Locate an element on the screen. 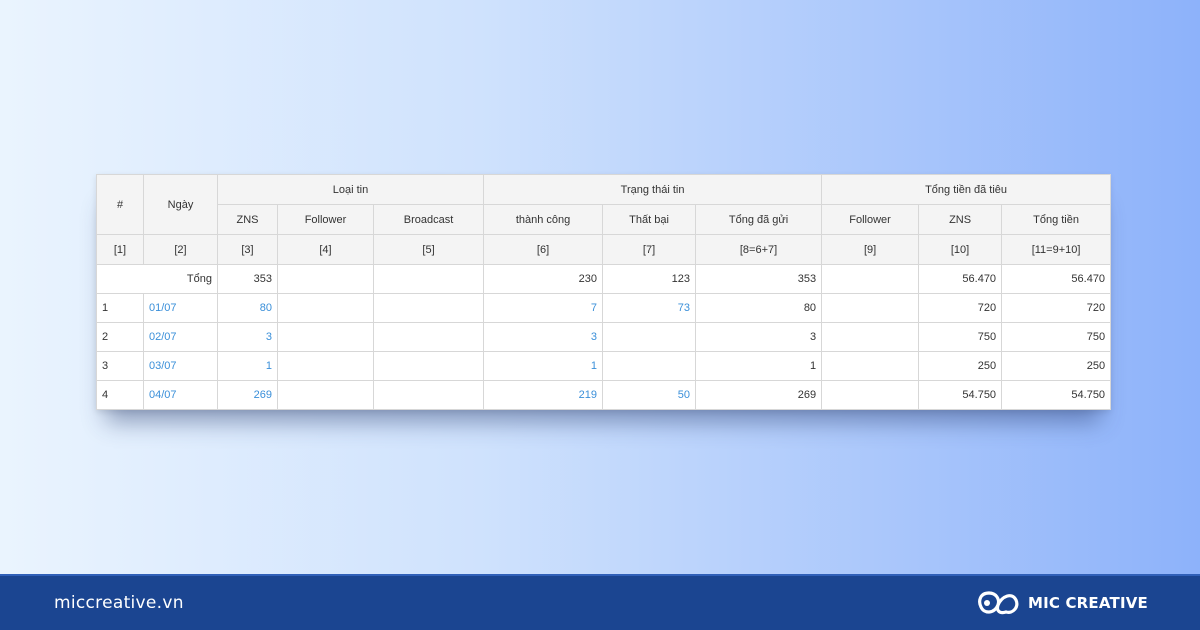 This screenshot has width=1200, height=630. column-code: [5] is located at coordinates (428, 249).